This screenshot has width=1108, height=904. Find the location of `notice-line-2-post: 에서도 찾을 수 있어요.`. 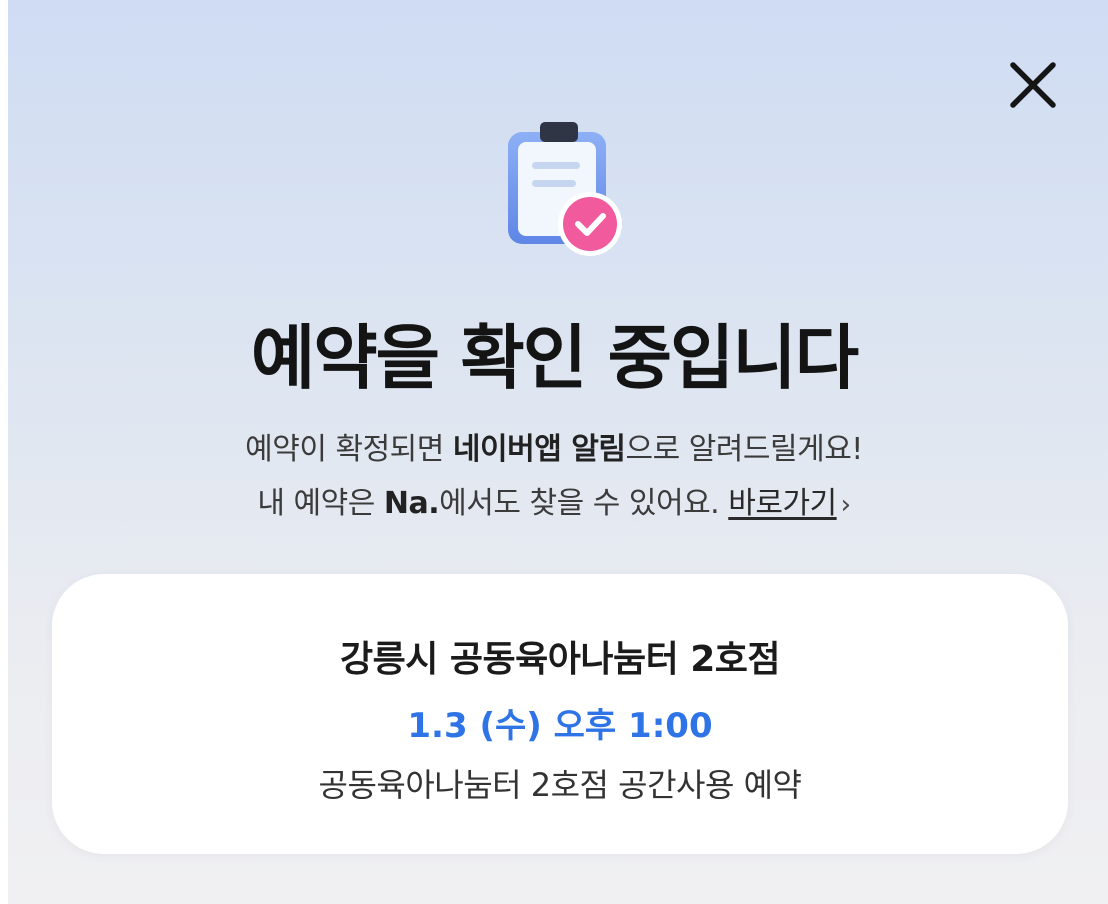

notice-line-2-post: 에서도 찾을 수 있어요. is located at coordinates (584, 503).